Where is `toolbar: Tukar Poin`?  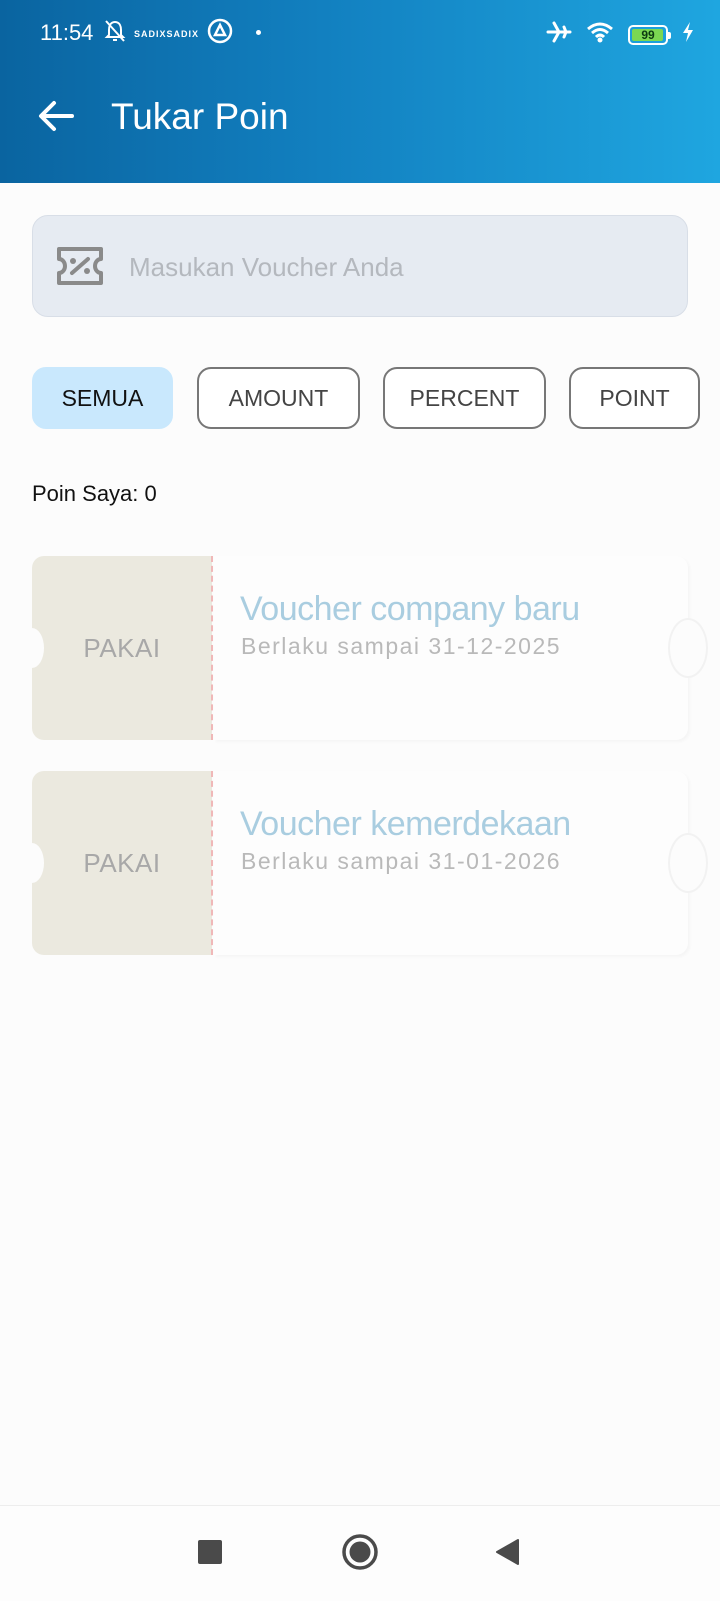 toolbar: Tukar Poin is located at coordinates (360, 120).